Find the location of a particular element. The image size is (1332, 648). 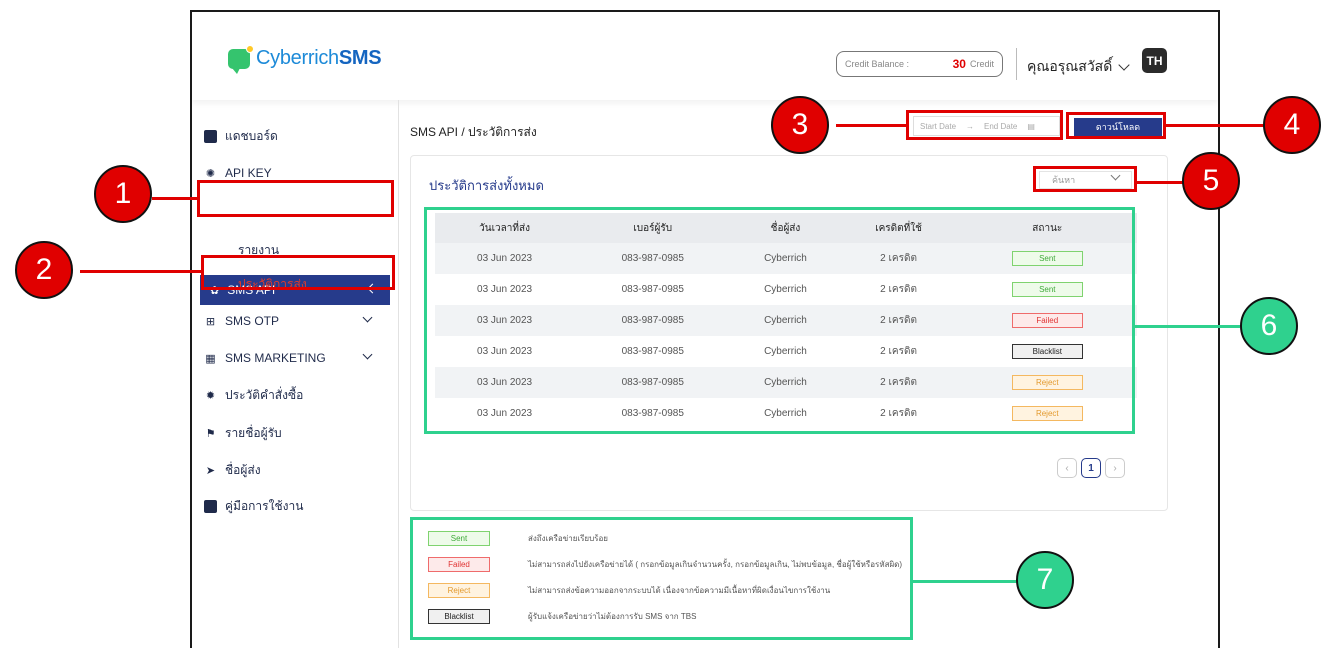

user-name: คุณอรุณสวัสดิ์ is located at coordinates (1070, 66).